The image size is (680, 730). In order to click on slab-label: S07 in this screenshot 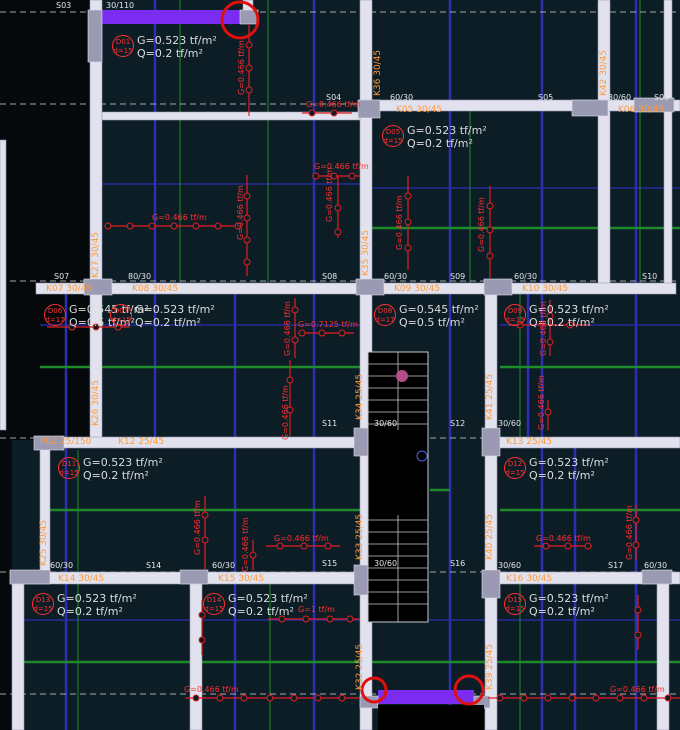, I will do `click(62, 276)`.